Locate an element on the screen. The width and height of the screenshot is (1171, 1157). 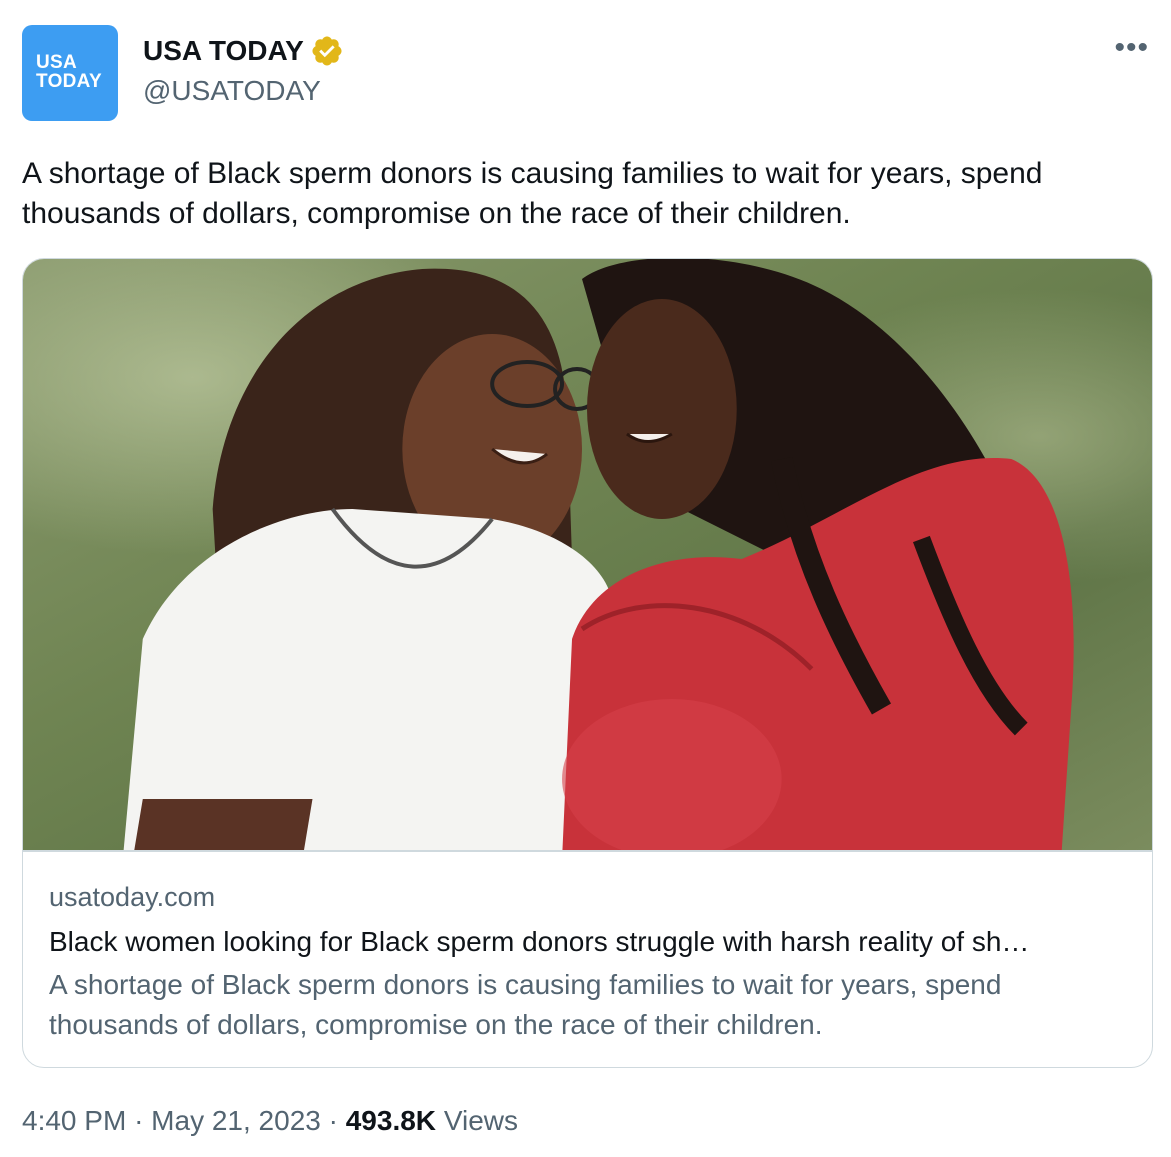
tweet-meta: 4:40 PM · May 21, 2023 · 493.8K Views is located at coordinates (270, 1121).